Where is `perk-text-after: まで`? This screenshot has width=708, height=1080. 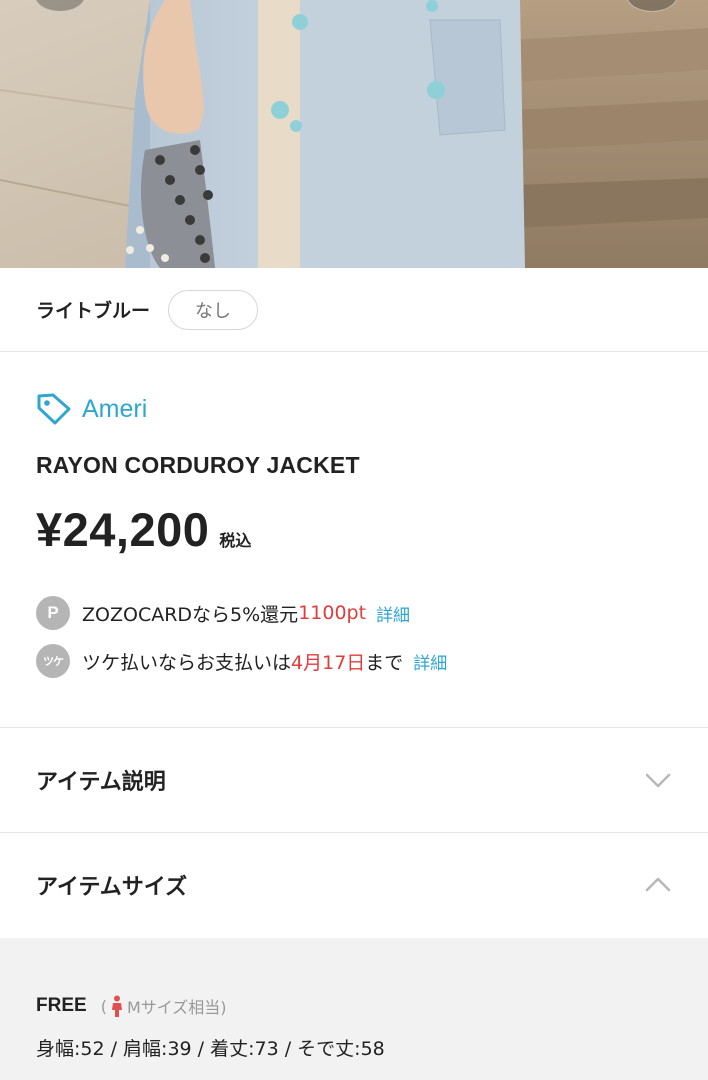 perk-text-after: まで is located at coordinates (384, 662).